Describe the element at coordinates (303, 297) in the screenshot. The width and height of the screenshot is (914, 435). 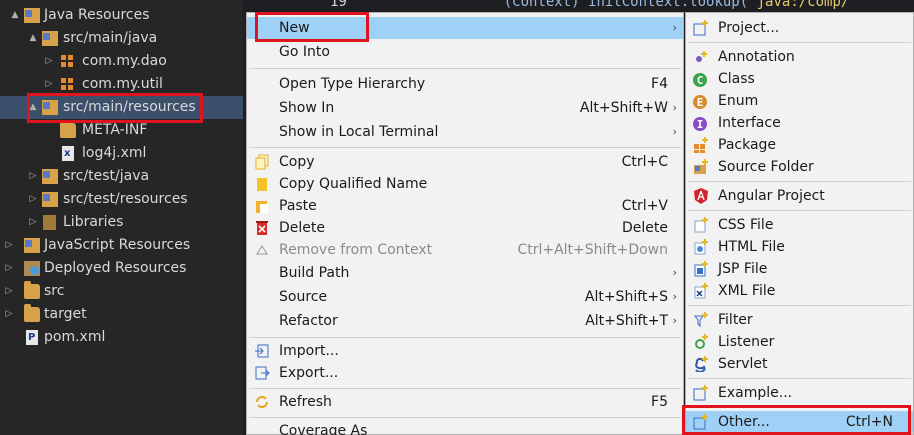
I see `menu-item-label: Source` at that location.